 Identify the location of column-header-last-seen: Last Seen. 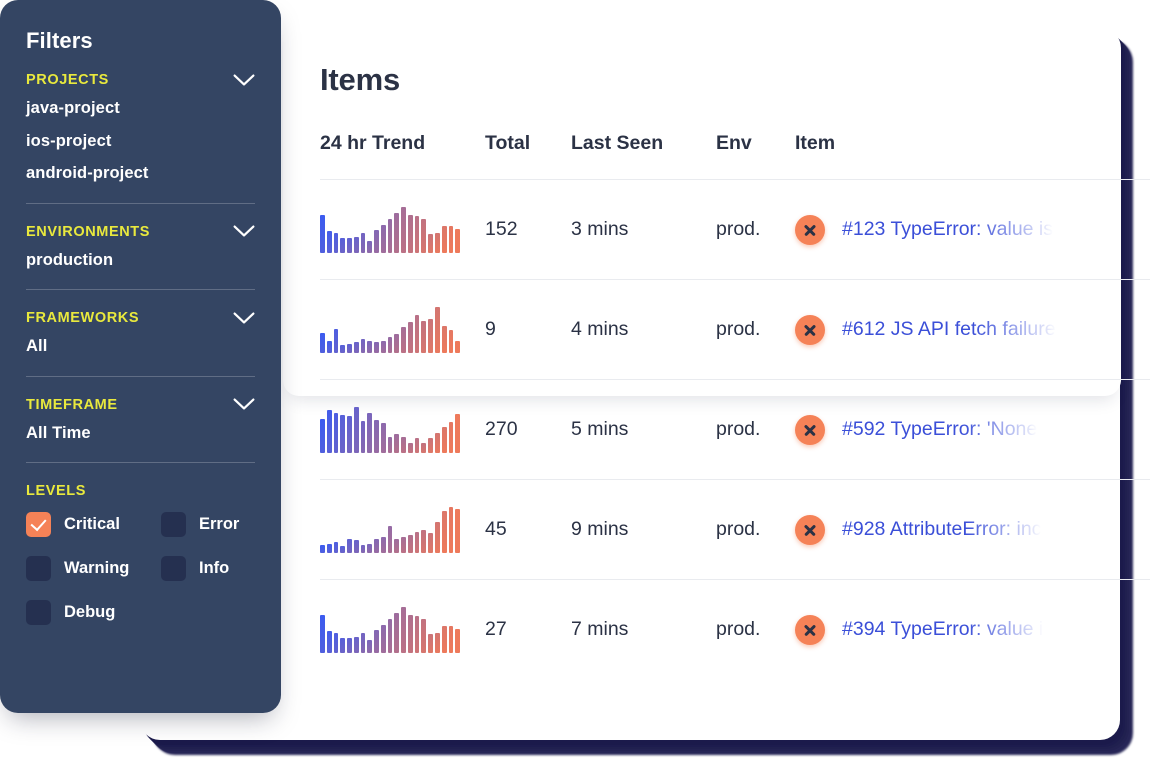
(643, 156).